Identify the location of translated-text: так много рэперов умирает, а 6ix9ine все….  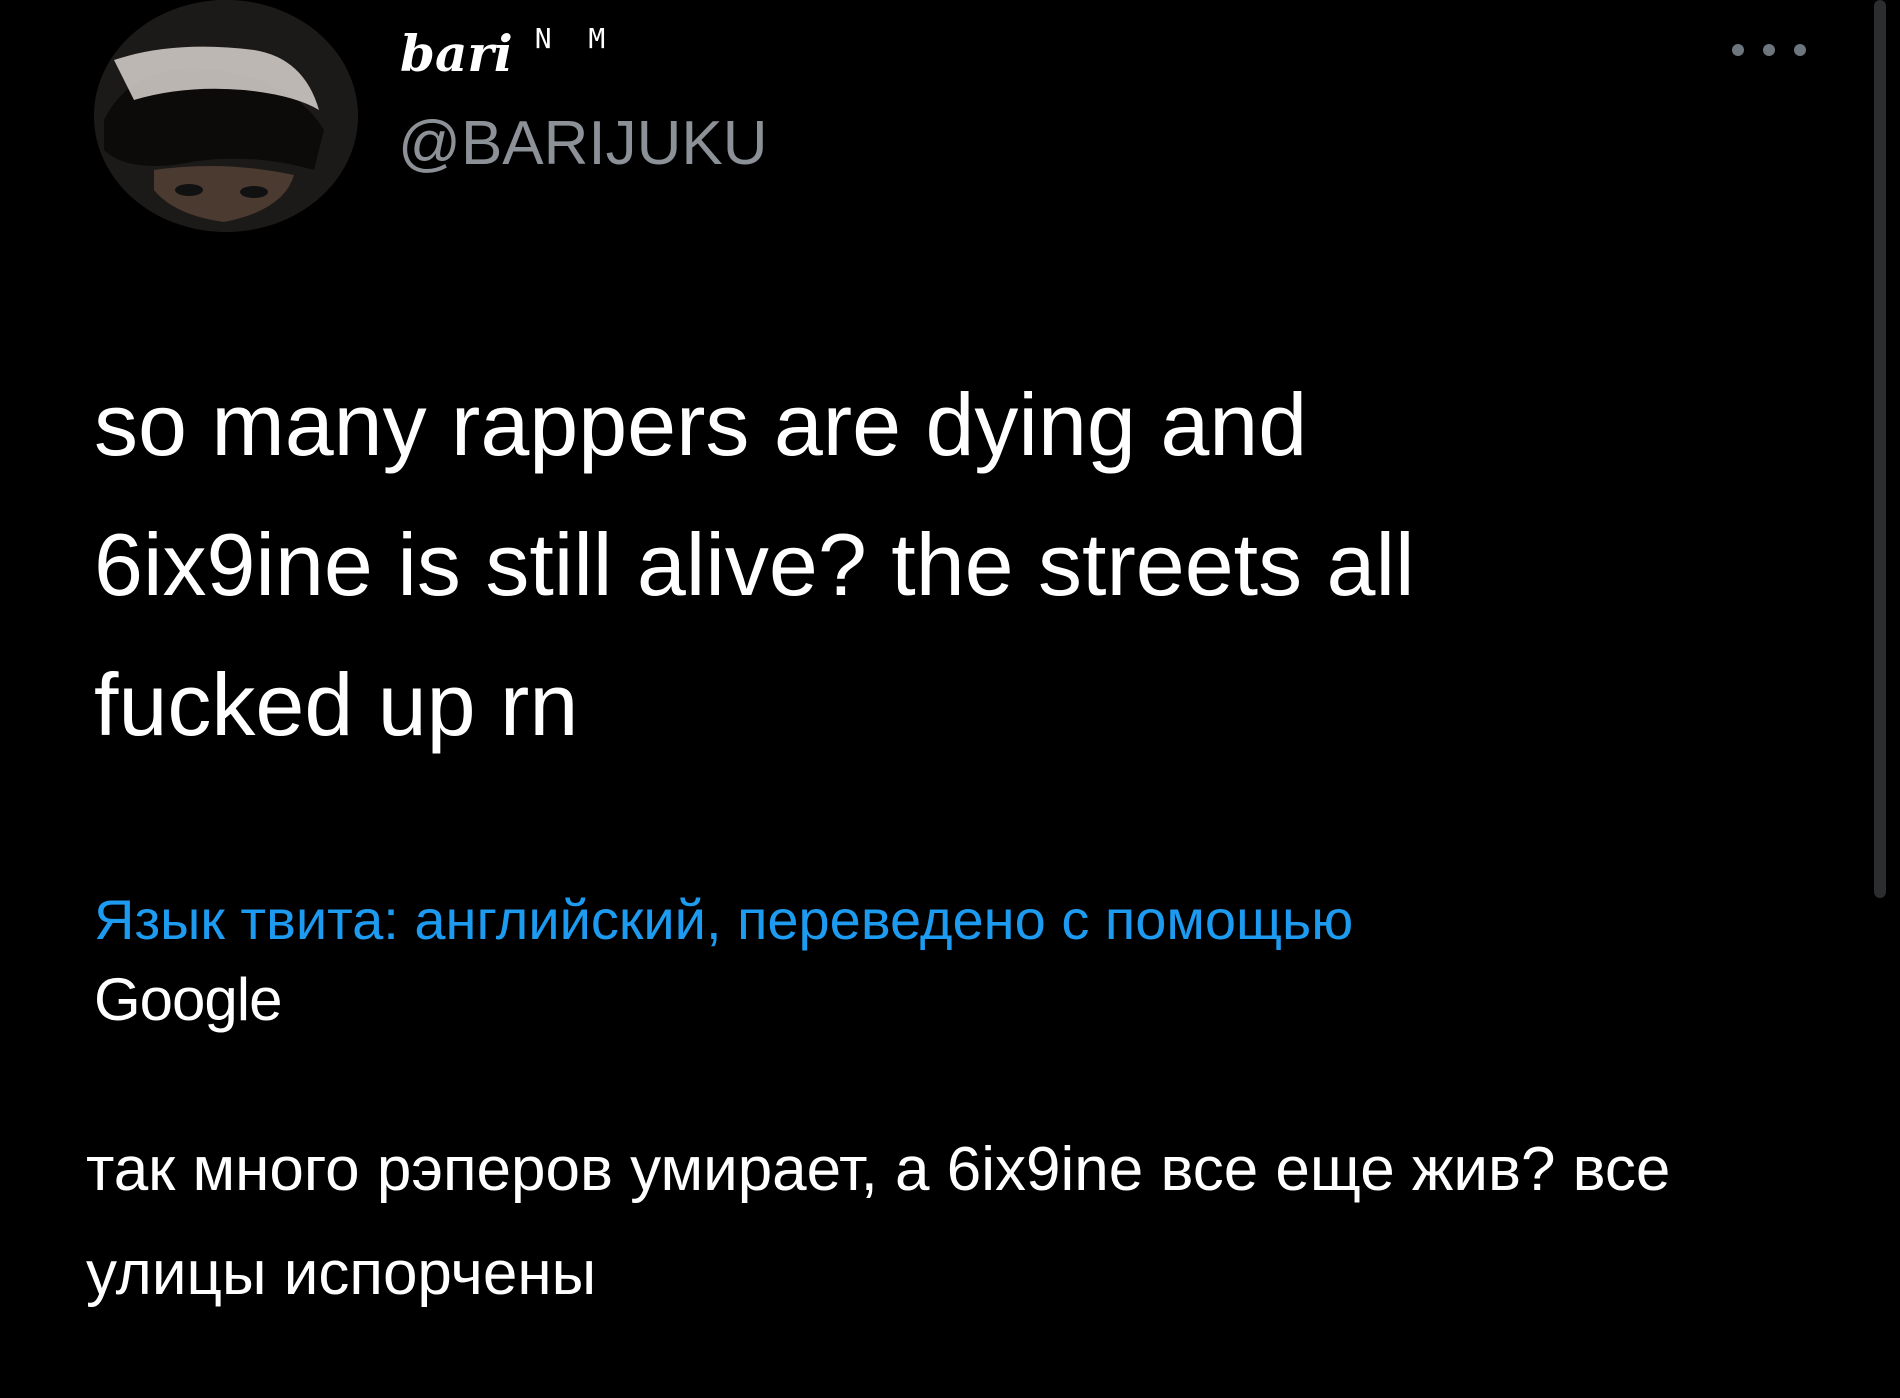
(878, 1221).